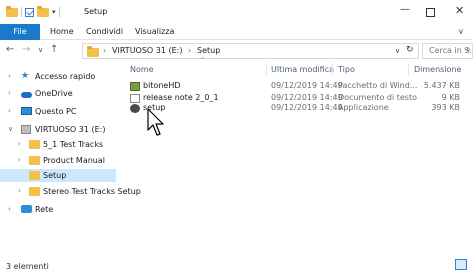  I want to click on address-bar: › VIRTUOSO 31 (E:) › Setup ∨ ↻, so click(250, 51).